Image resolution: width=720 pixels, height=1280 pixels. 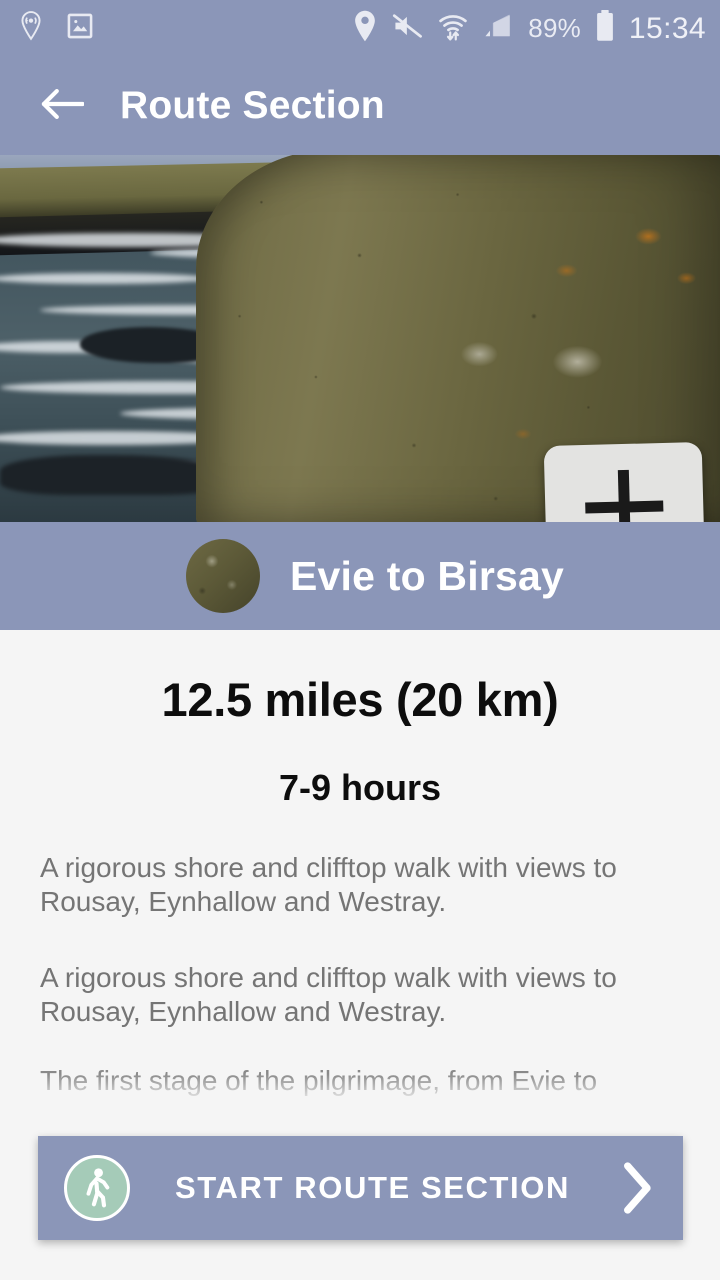 What do you see at coordinates (667, 28) in the screenshot?
I see `status-bar-clock: 15:34` at bounding box center [667, 28].